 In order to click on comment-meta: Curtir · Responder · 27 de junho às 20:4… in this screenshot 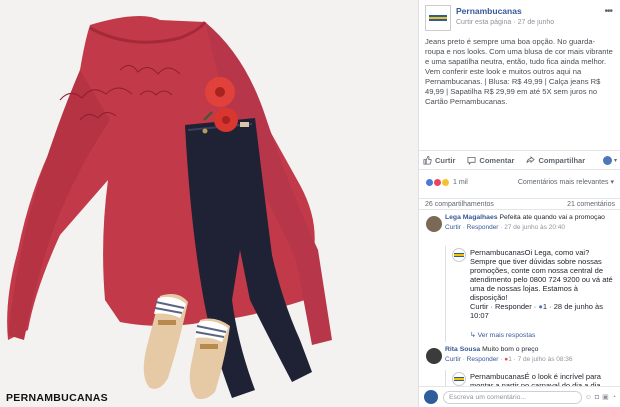, I will do `click(505, 227)`.